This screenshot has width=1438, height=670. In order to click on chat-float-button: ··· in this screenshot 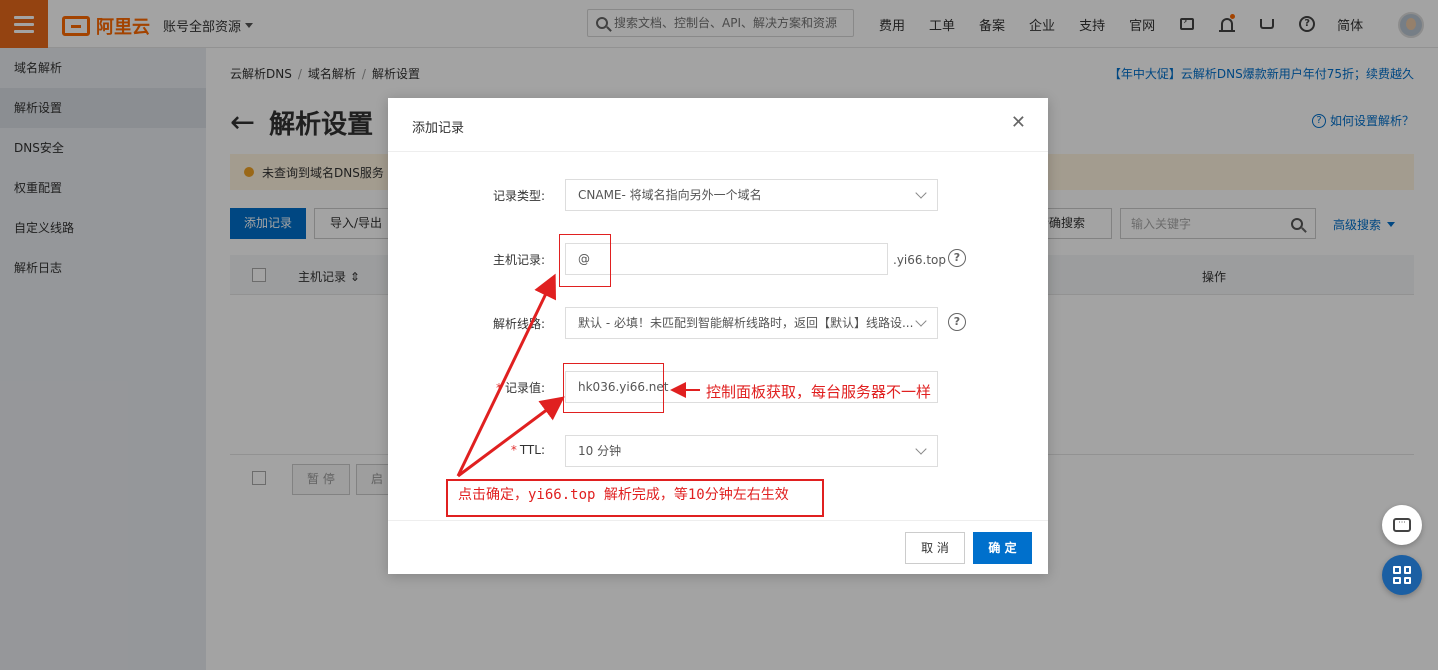, I will do `click(1402, 525)`.